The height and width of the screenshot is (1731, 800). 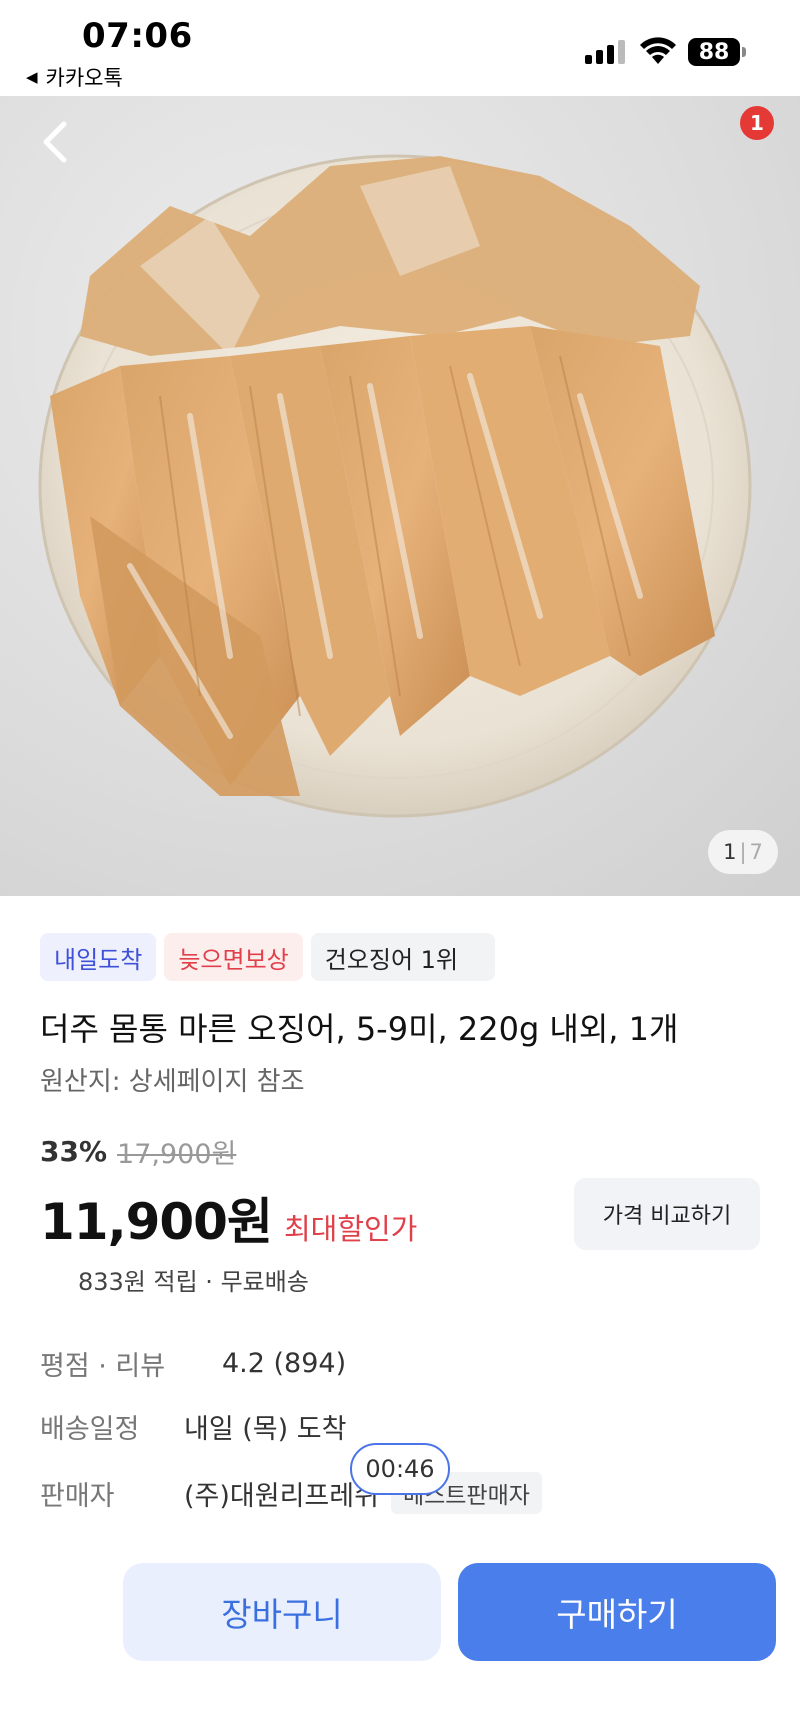 I want to click on back-to-app-link: ◀ 카카오톡, so click(x=74, y=77).